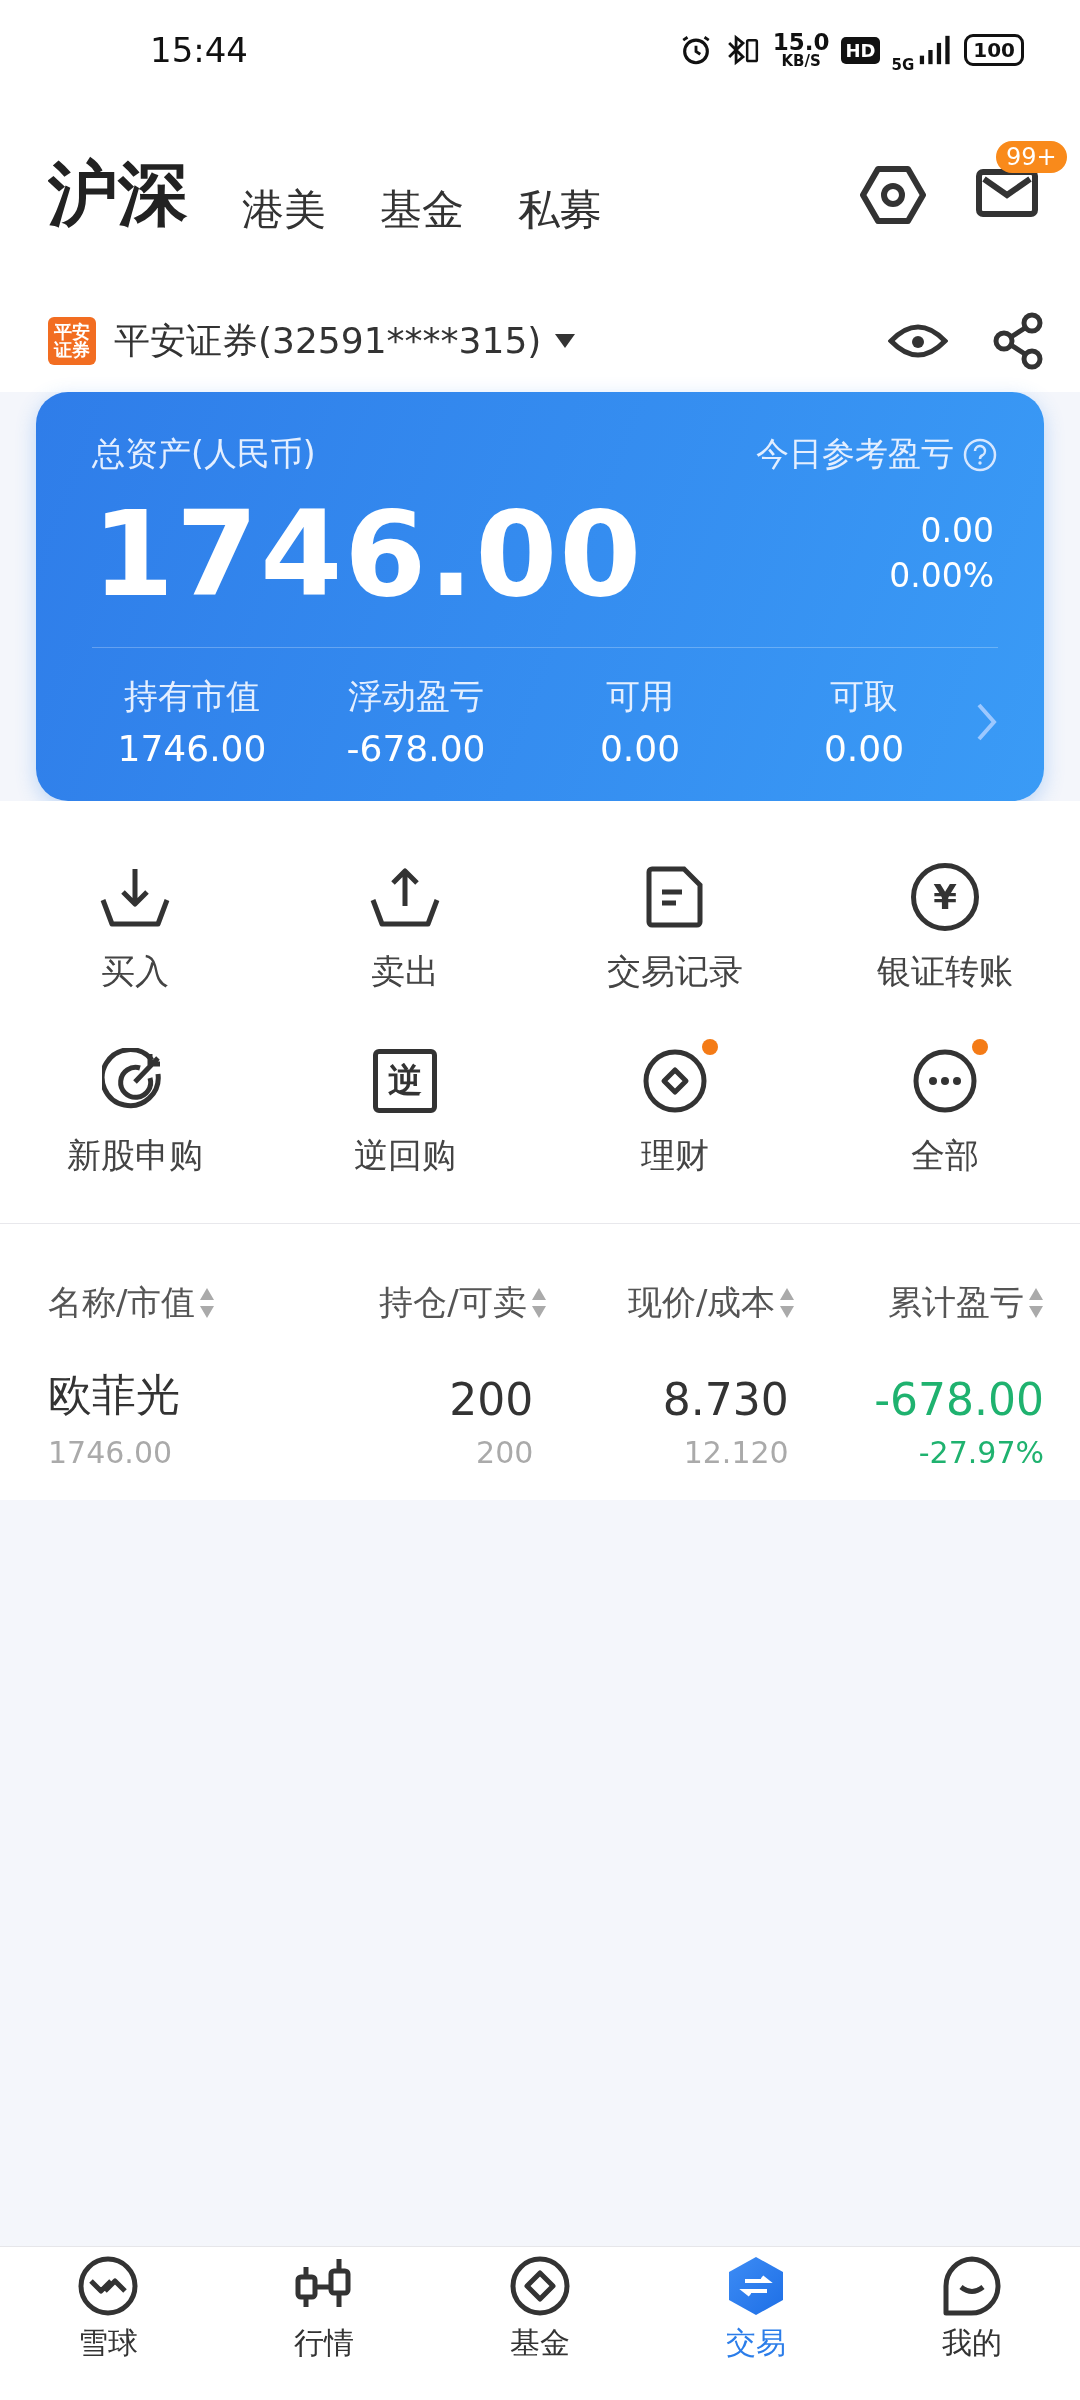 The image size is (1080, 2400). What do you see at coordinates (860, 50) in the screenshot?
I see `hd-badge: HD` at bounding box center [860, 50].